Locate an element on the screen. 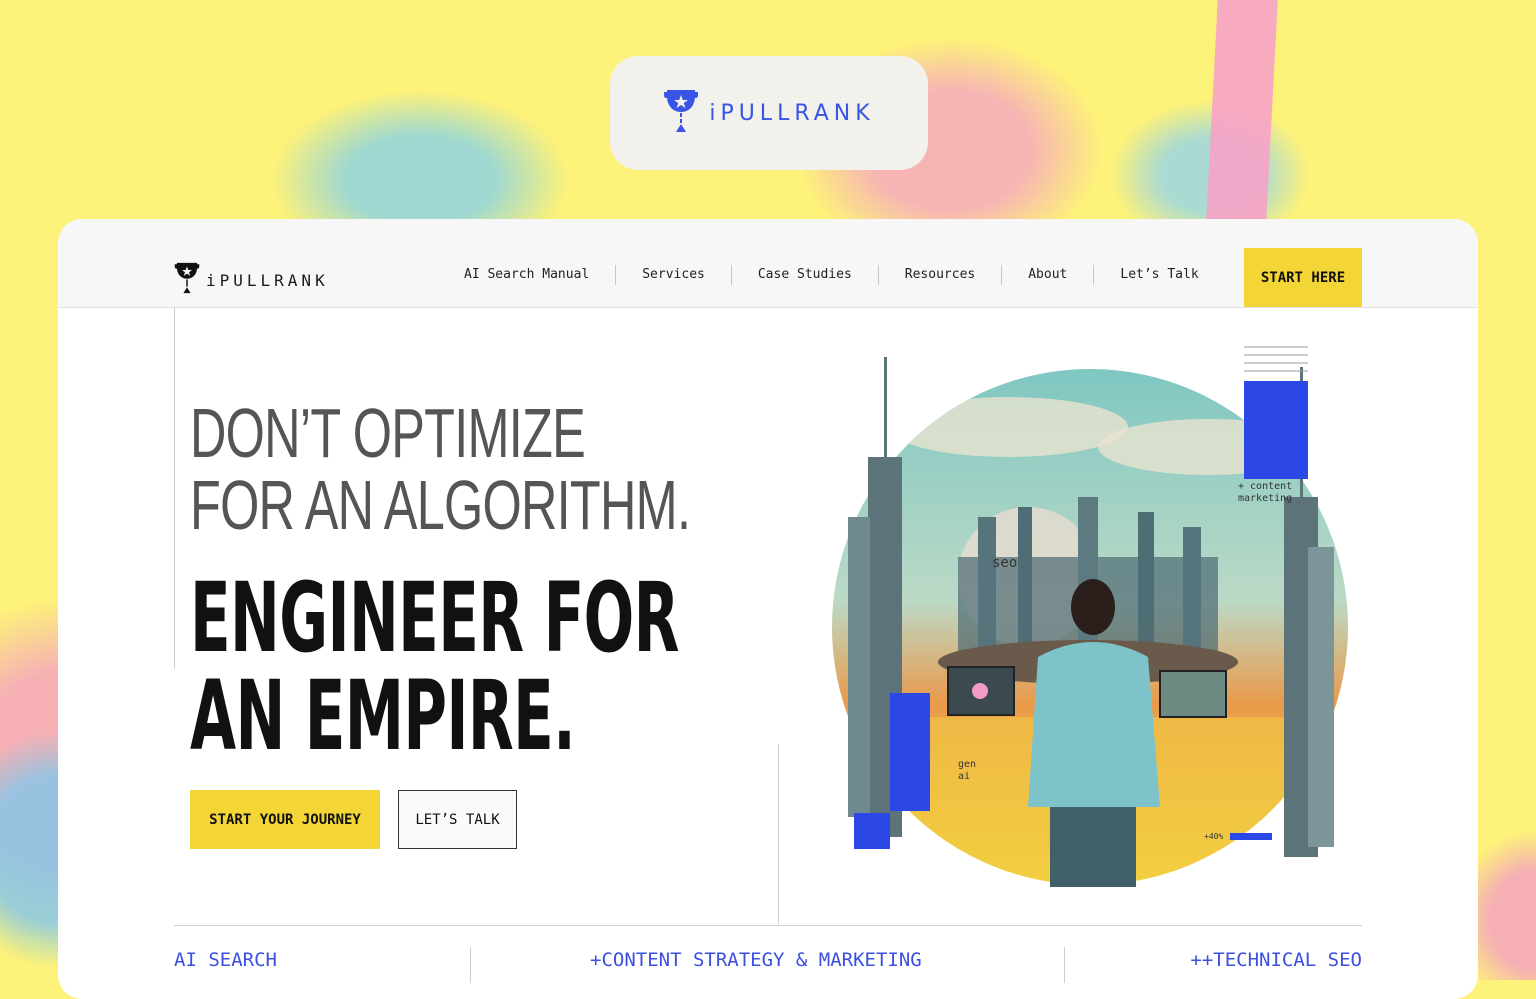  nav-item-ai-search-manual: AI Search Manual is located at coordinates (526, 275).